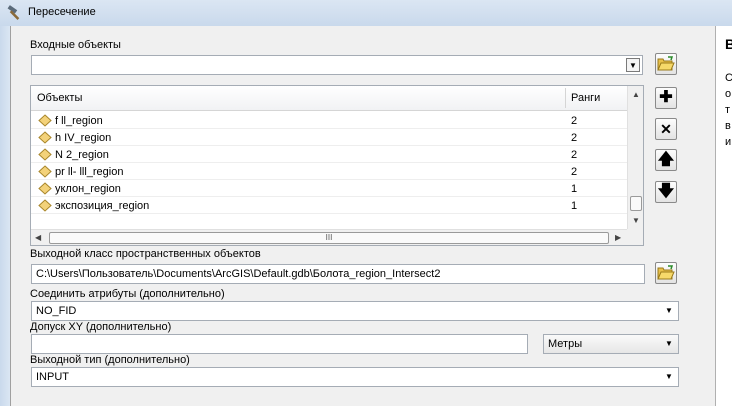 The width and height of the screenshot is (732, 406). What do you see at coordinates (636, 203) in the screenshot?
I see `scroll-thumb` at bounding box center [636, 203].